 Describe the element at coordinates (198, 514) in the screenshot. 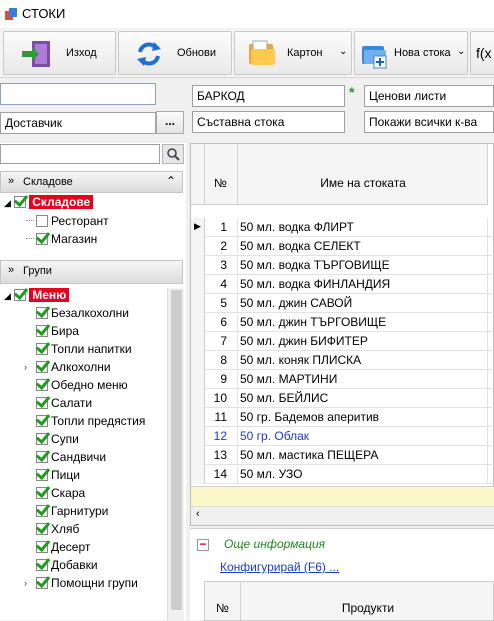

I see `scroll-left-icon: ‹` at that location.